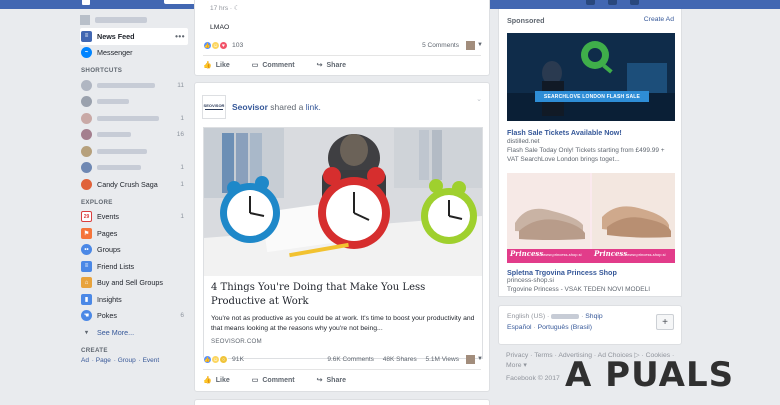 The height and width of the screenshot is (405, 780). What do you see at coordinates (255, 65) in the screenshot?
I see `comment-icon: ▭` at bounding box center [255, 65].